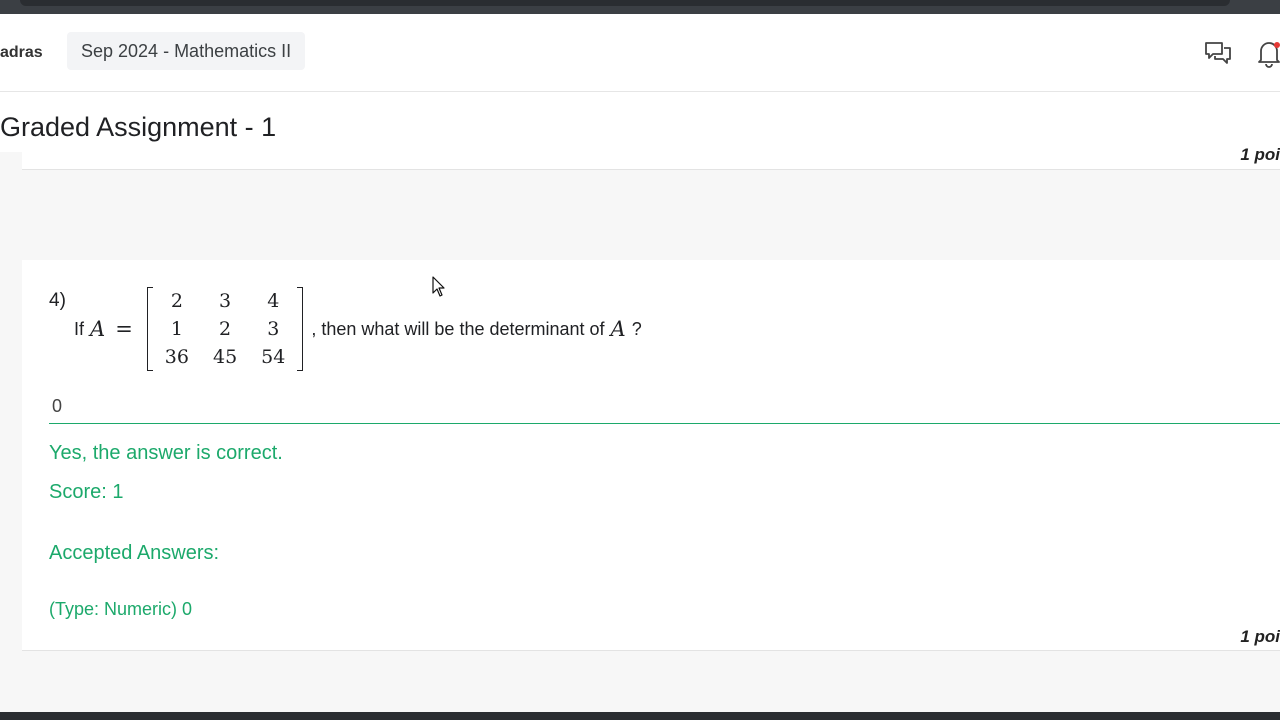 Image resolution: width=1280 pixels, height=720 pixels. I want to click on bottom-bar, so click(640, 716).